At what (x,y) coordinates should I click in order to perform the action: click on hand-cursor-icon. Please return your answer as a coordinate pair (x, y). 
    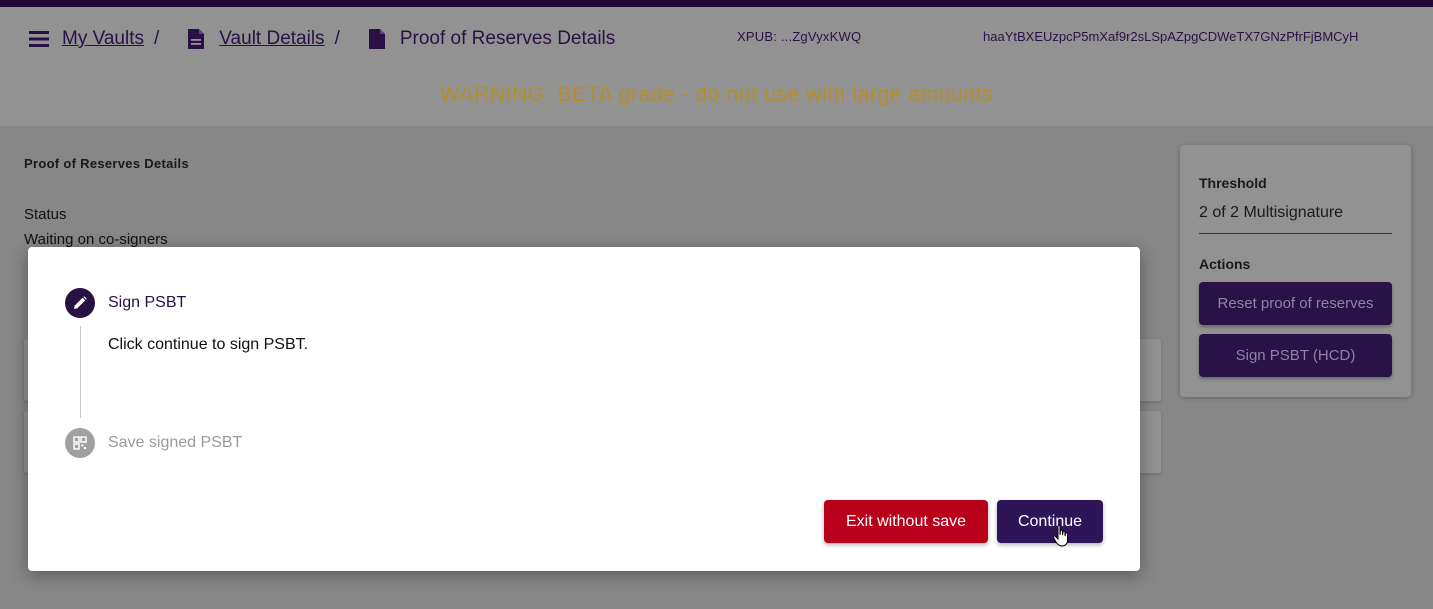
    Looking at the image, I should click on (1061, 538).